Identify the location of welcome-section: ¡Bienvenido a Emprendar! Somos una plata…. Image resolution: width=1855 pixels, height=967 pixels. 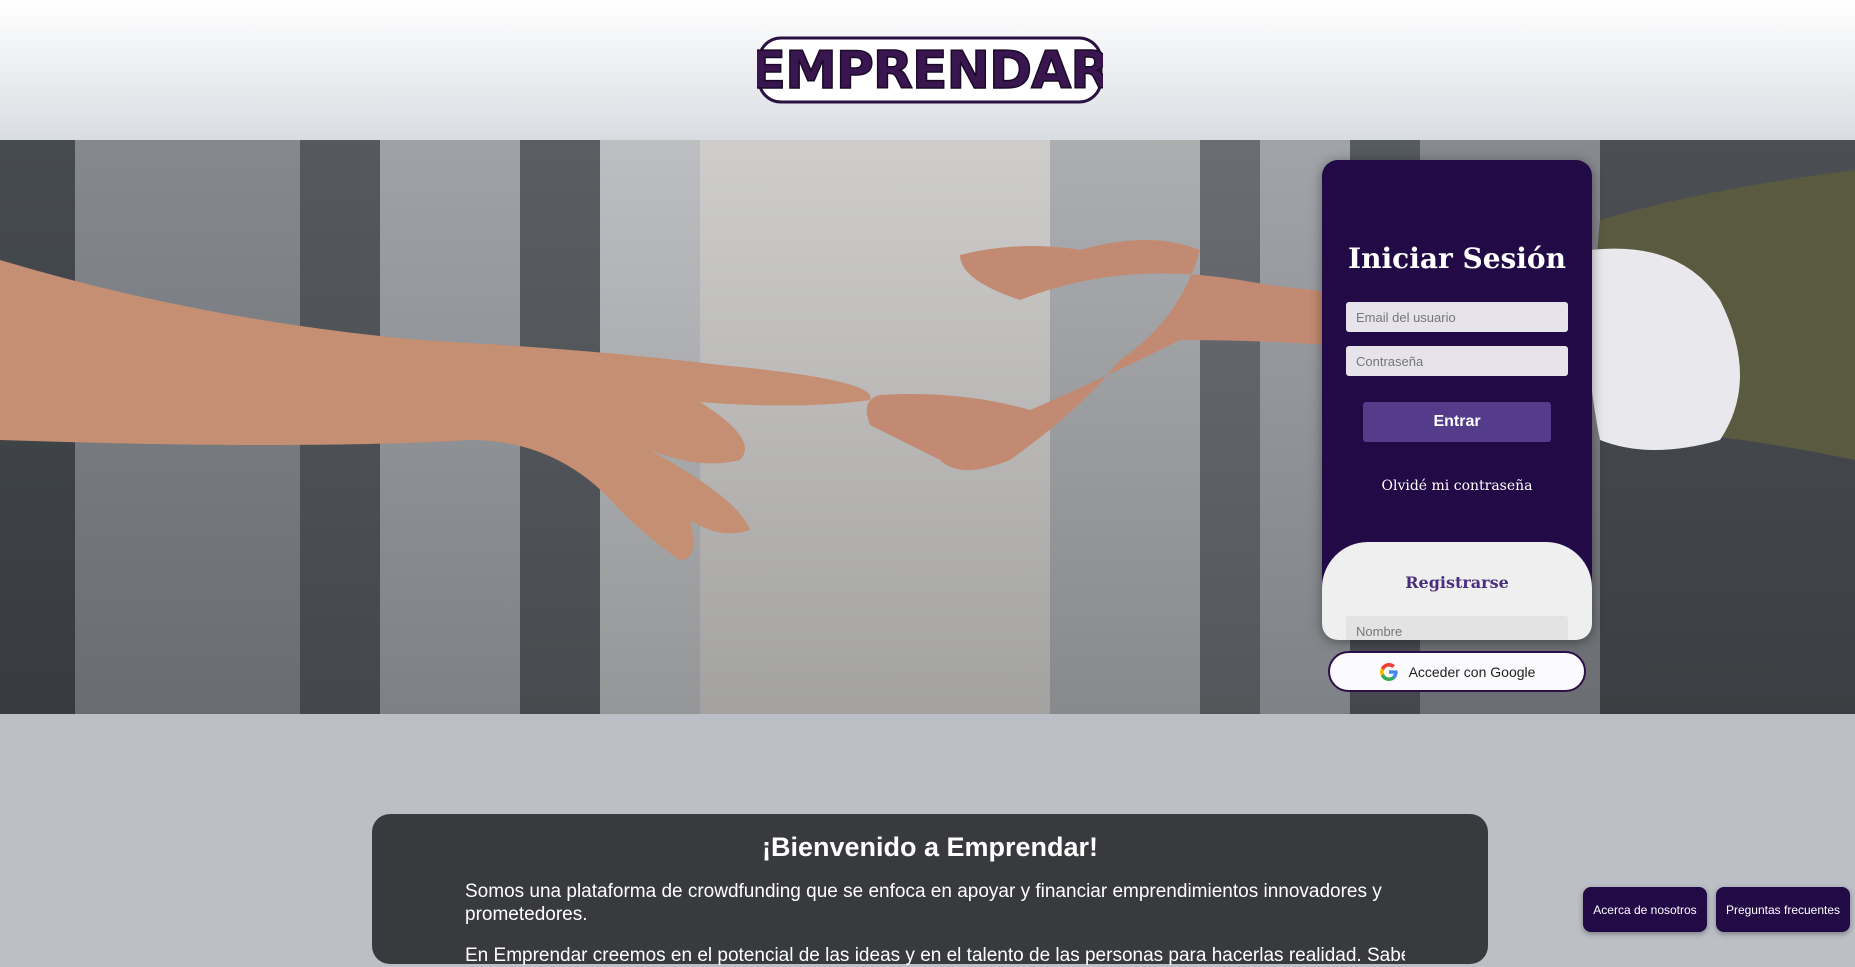
(930, 890).